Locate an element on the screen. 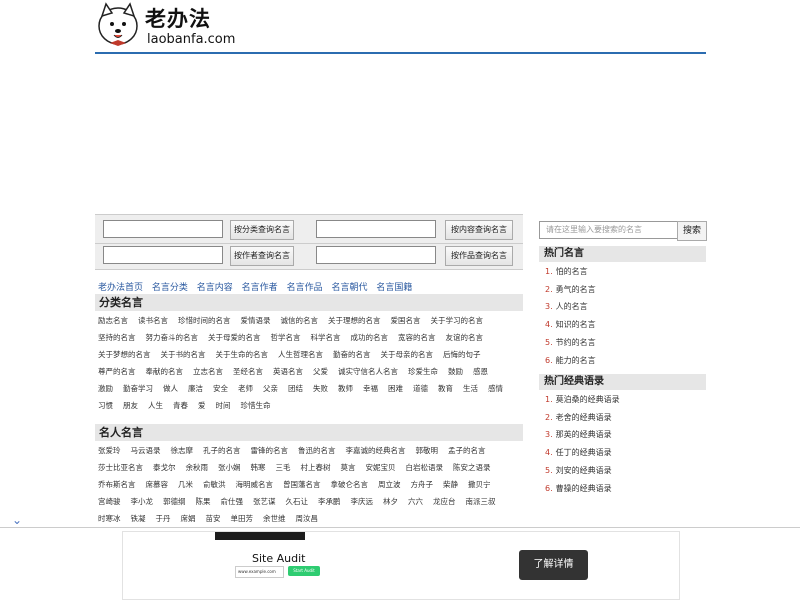 Image resolution: width=800 pixels, height=600 pixels. category-tag-link: 幸福 is located at coordinates (370, 388).